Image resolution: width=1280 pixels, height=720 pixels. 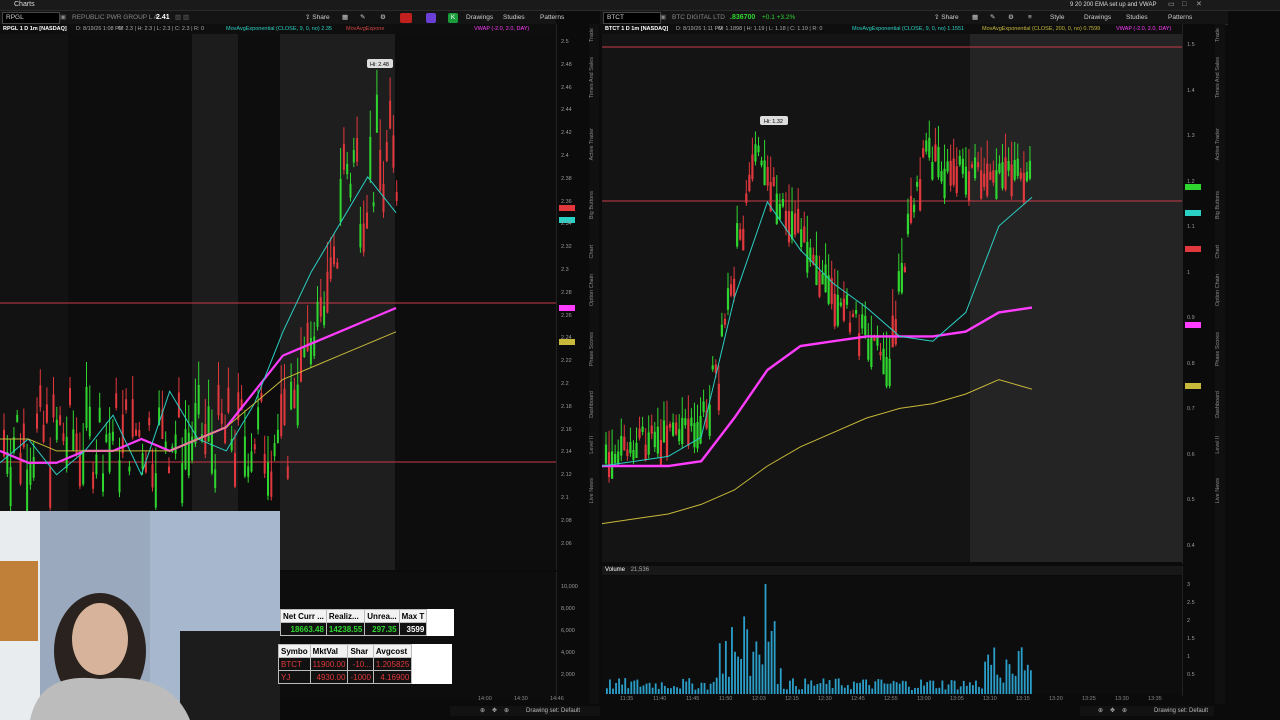 I want to click on left-study-vwap: VWAP (-2.0, 2.0, DAY), so click(x=502, y=29).